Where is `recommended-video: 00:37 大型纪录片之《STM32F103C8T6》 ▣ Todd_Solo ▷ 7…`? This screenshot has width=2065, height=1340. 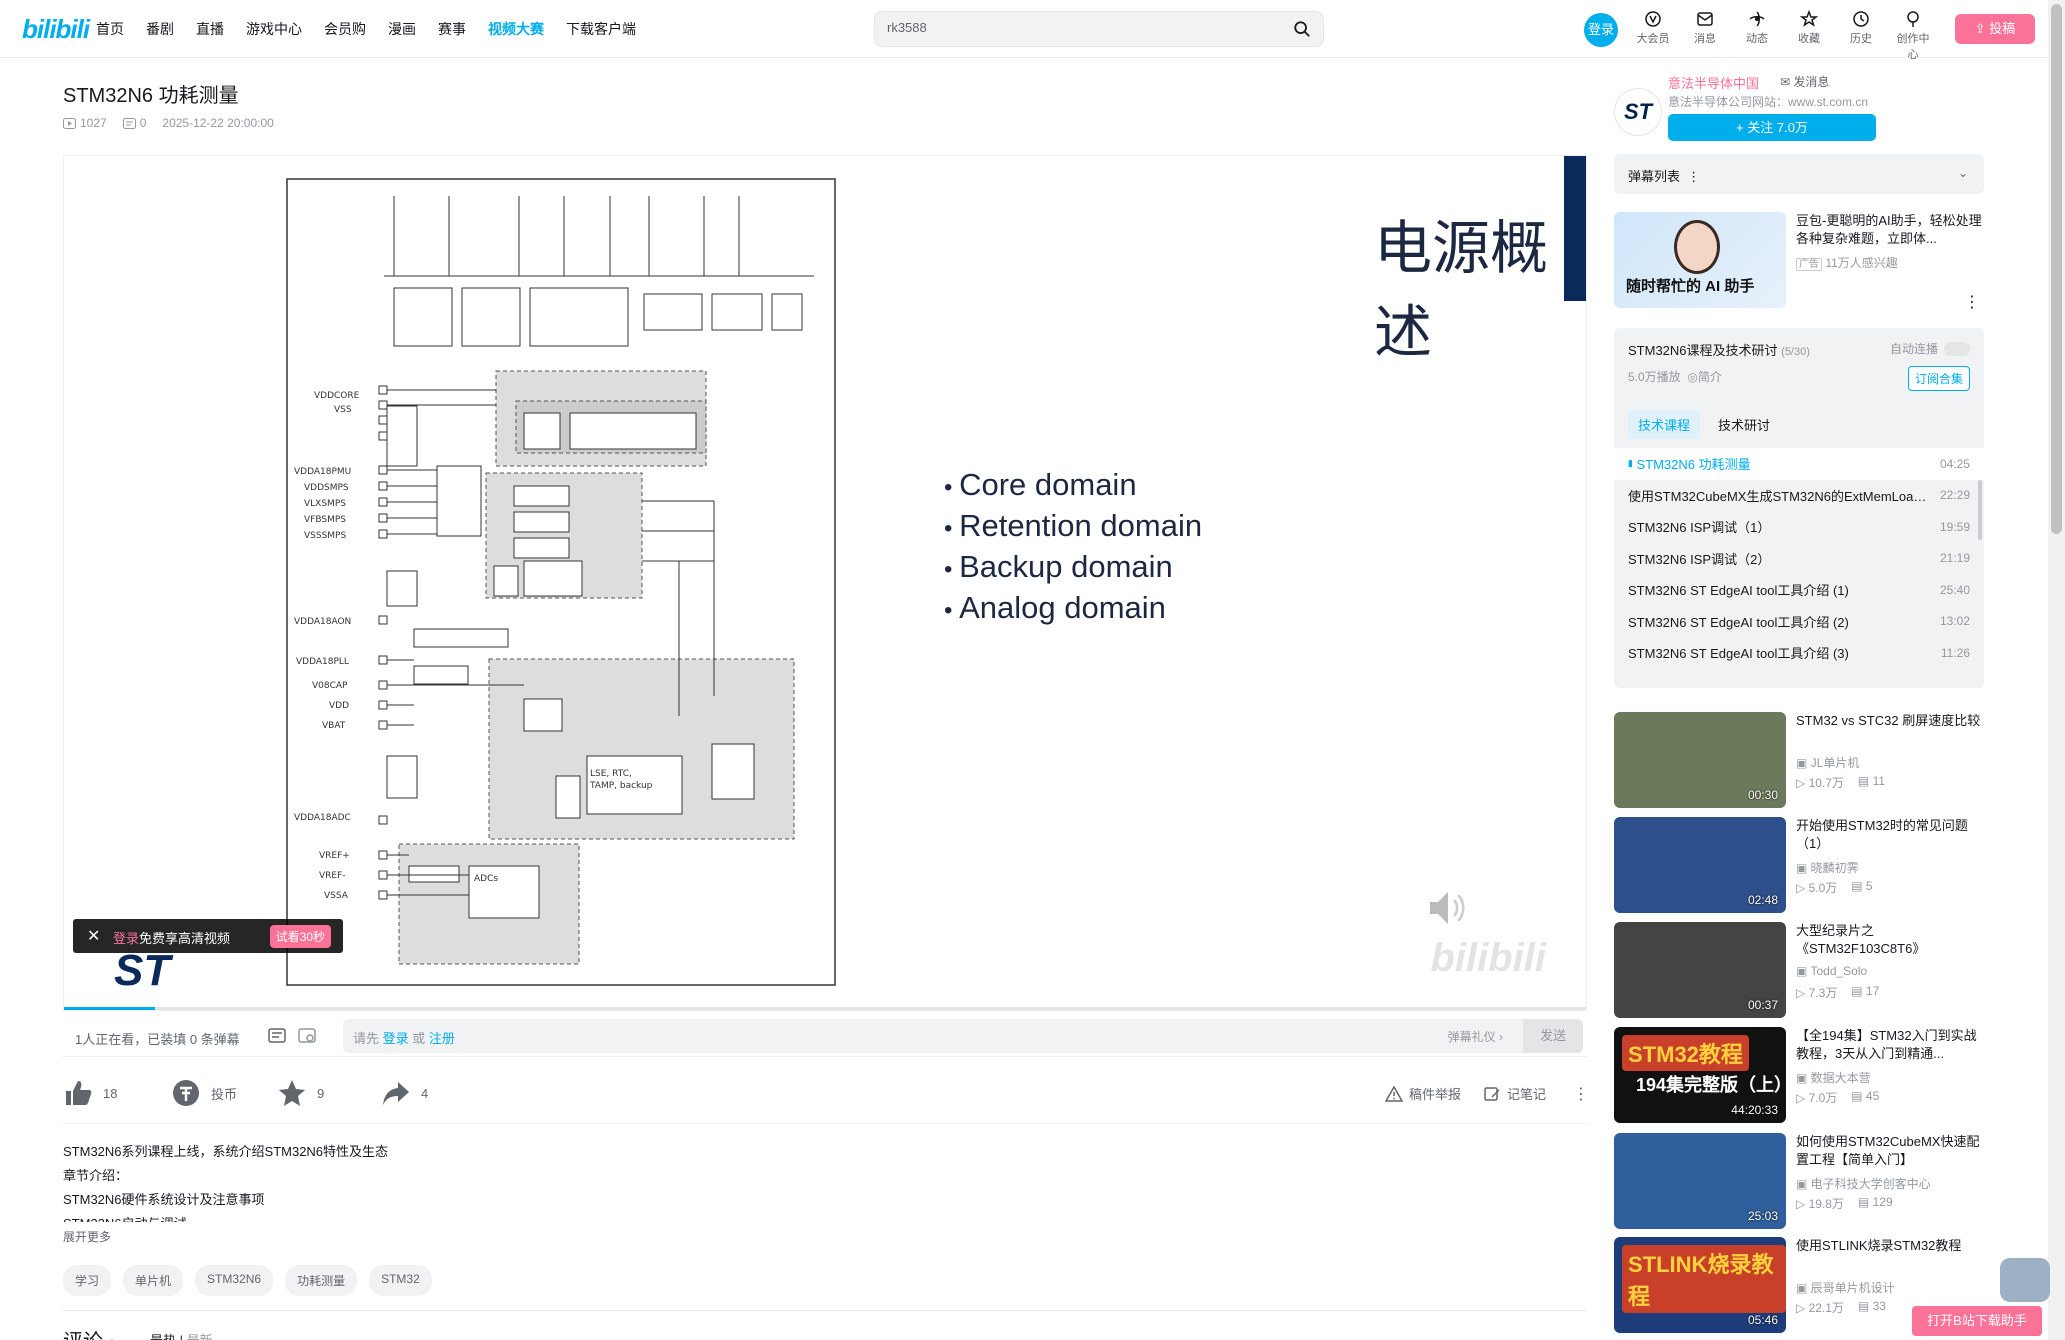 recommended-video: 00:37 大型纪录片之《STM32F103C8T6》 ▣ Todd_Solo ▷ 7… is located at coordinates (1799, 972).